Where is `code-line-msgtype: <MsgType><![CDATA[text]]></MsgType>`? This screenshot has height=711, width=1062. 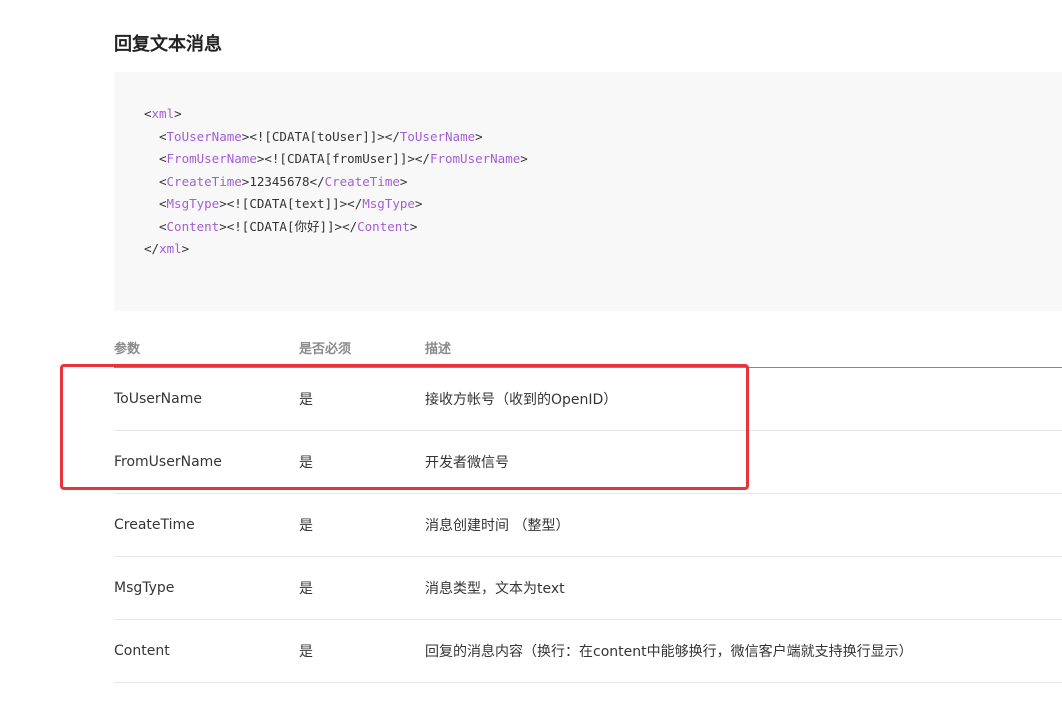 code-line-msgtype: <MsgType><![CDATA[text]]></MsgType> is located at coordinates (291, 203).